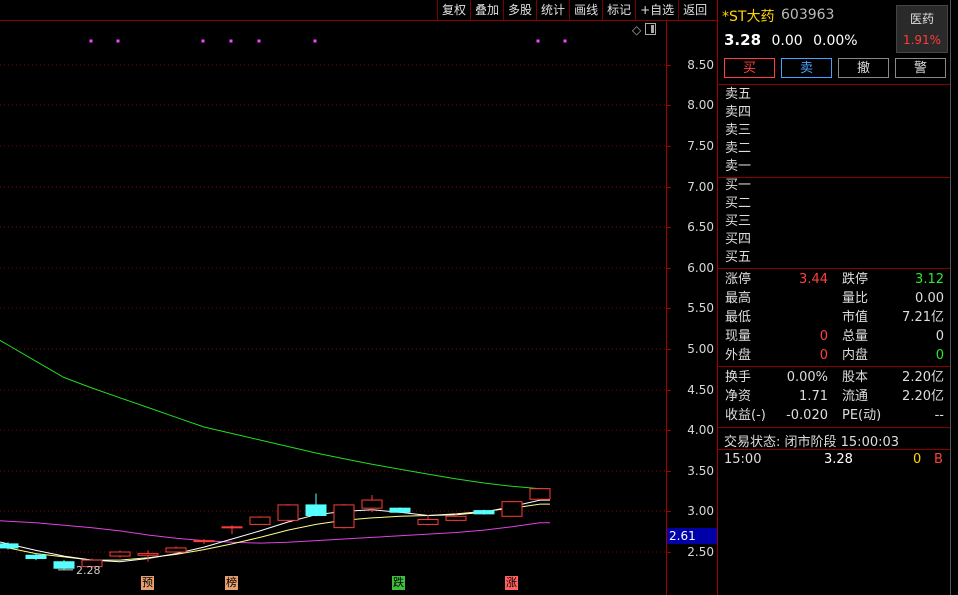 This screenshot has height=595, width=958. I want to click on fundamental-label: 收益(-), so click(745, 415).